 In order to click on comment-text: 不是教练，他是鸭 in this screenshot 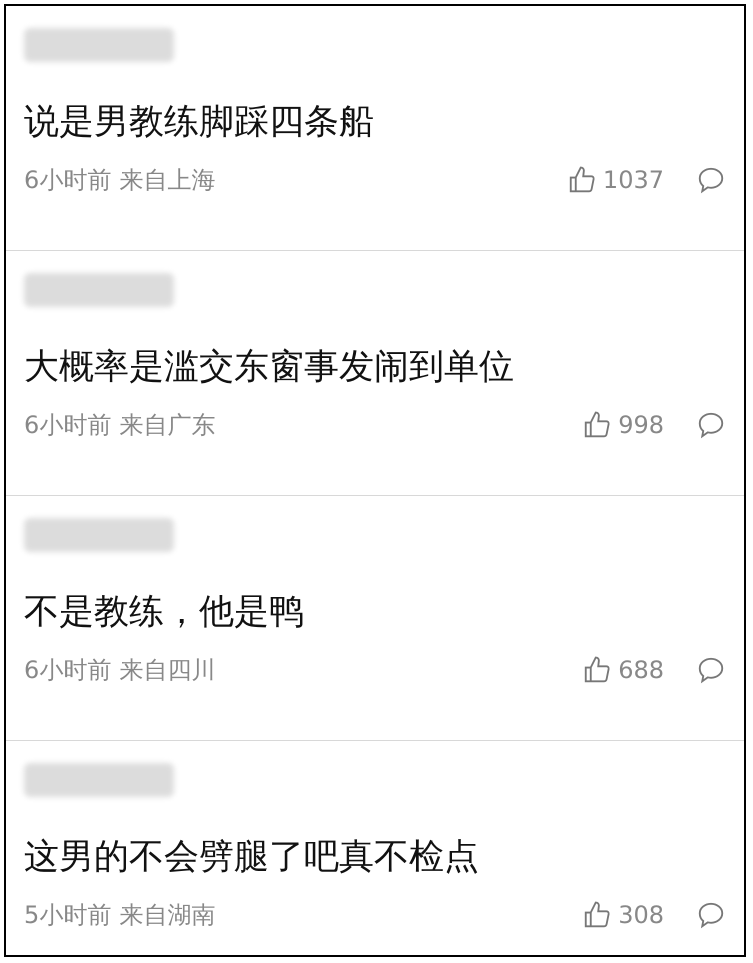, I will do `click(164, 612)`.